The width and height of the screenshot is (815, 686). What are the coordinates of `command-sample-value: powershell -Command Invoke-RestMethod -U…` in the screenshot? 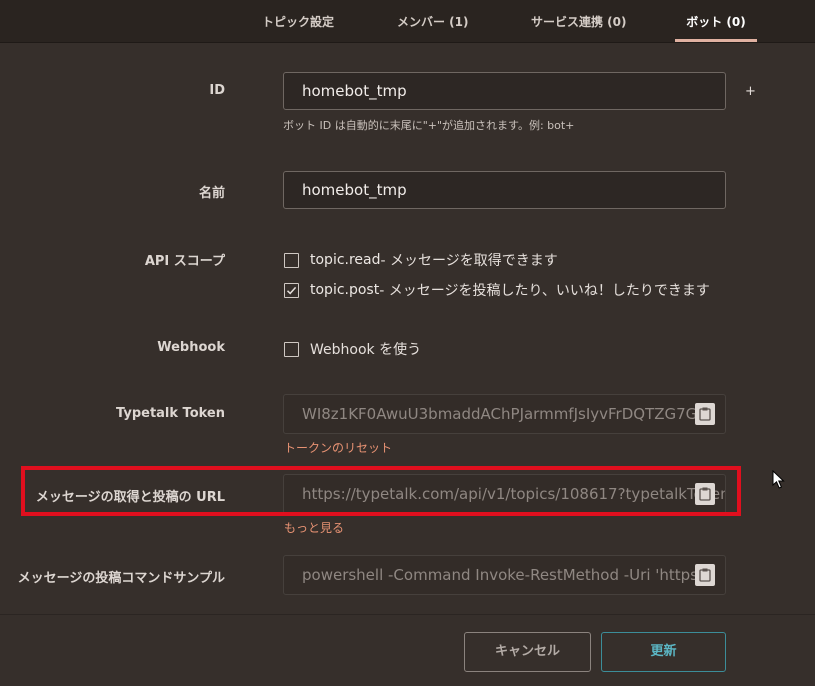 It's located at (508, 575).